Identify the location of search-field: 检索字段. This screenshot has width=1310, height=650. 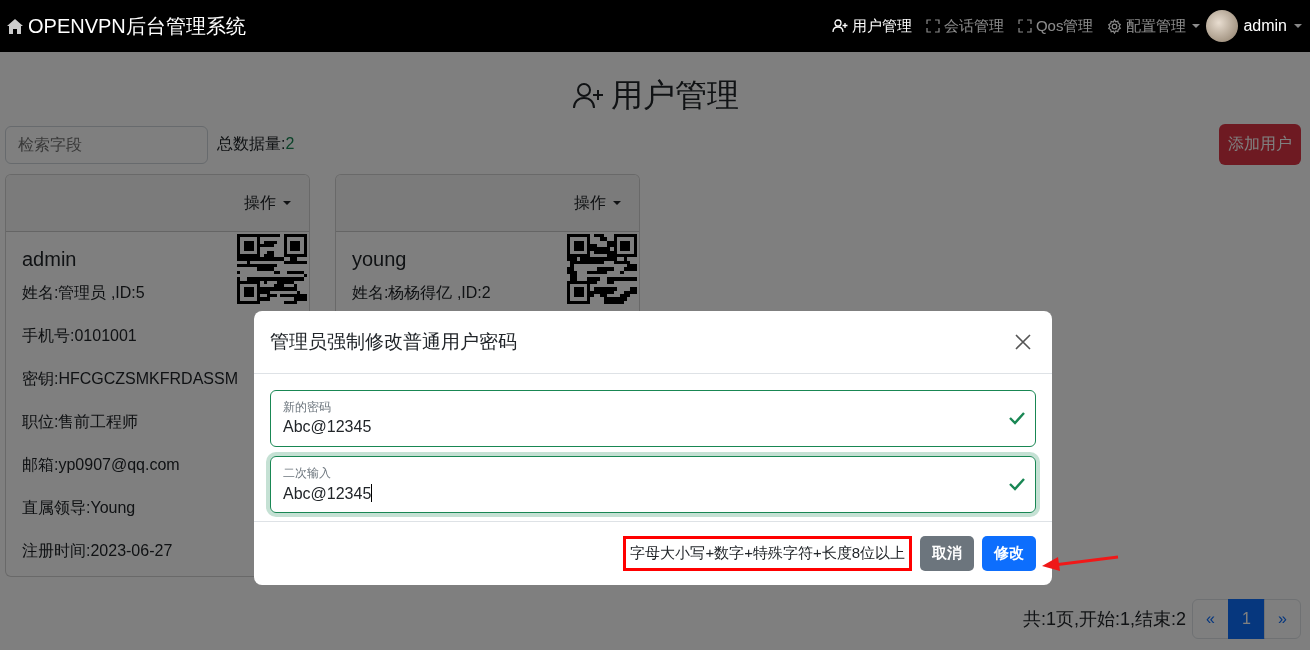
(106, 144).